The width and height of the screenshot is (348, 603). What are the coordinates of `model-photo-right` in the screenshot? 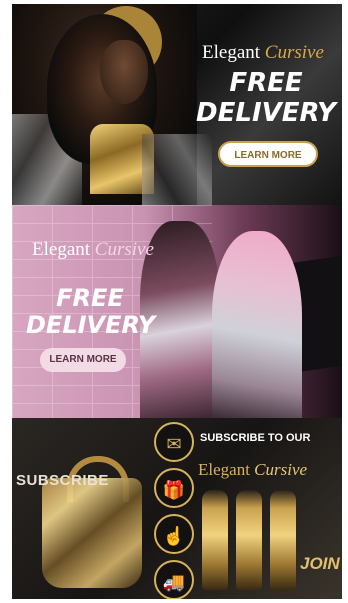 It's located at (257, 324).